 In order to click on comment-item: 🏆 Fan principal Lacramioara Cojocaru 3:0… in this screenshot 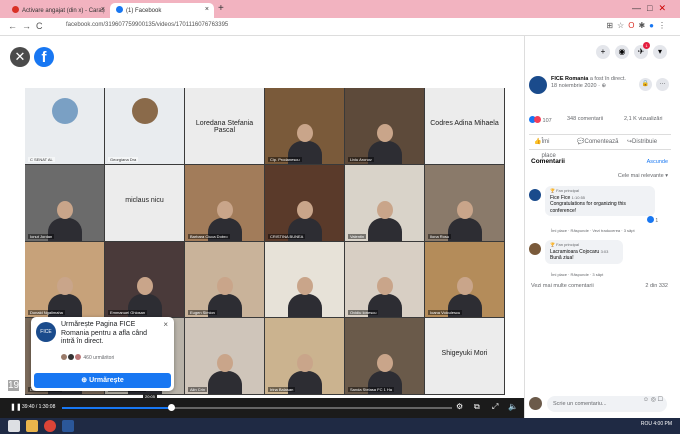, I will do `click(599, 260)`.